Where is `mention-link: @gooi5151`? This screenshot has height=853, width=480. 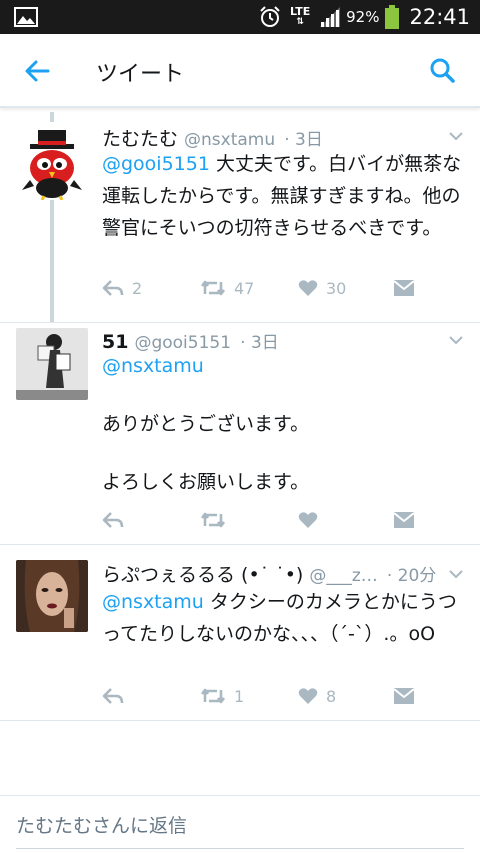
mention-link: @gooi5151 is located at coordinates (156, 164).